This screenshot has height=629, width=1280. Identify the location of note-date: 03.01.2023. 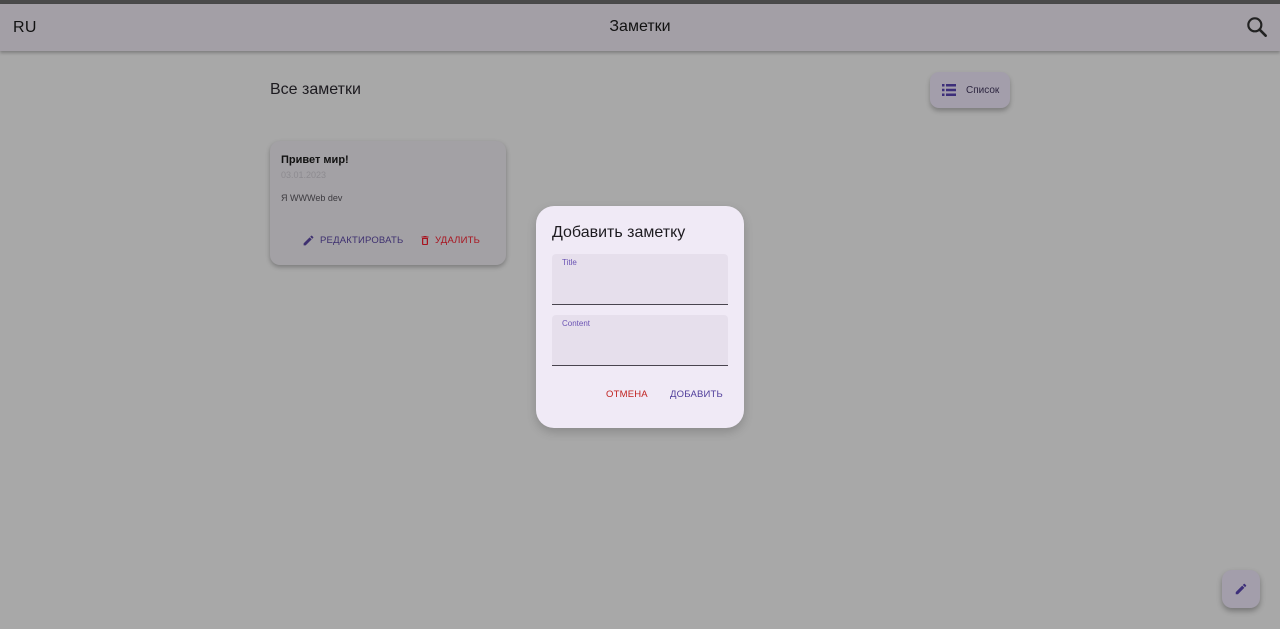
(304, 175).